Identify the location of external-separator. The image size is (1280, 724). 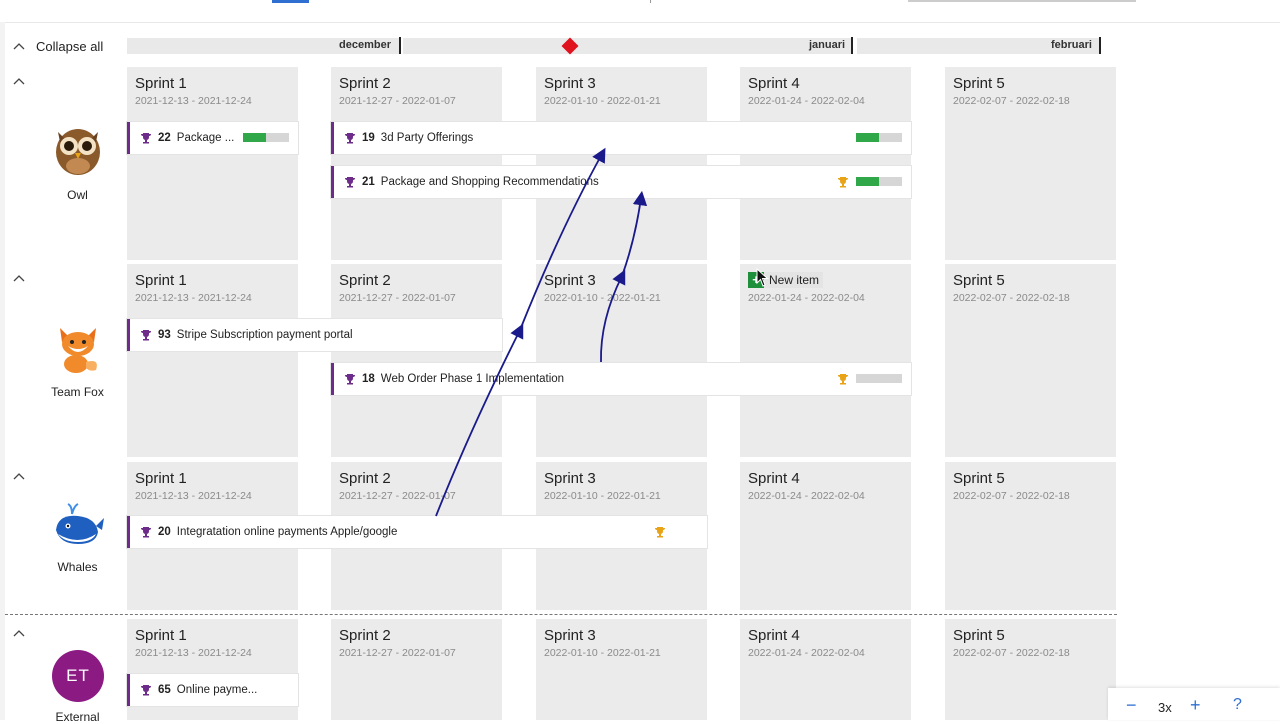
(561, 614).